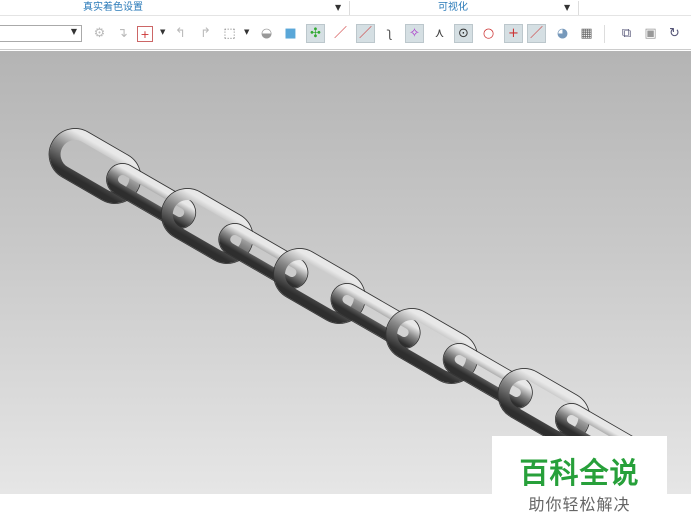  I want to click on polyline-icon: ✧, so click(414, 33).